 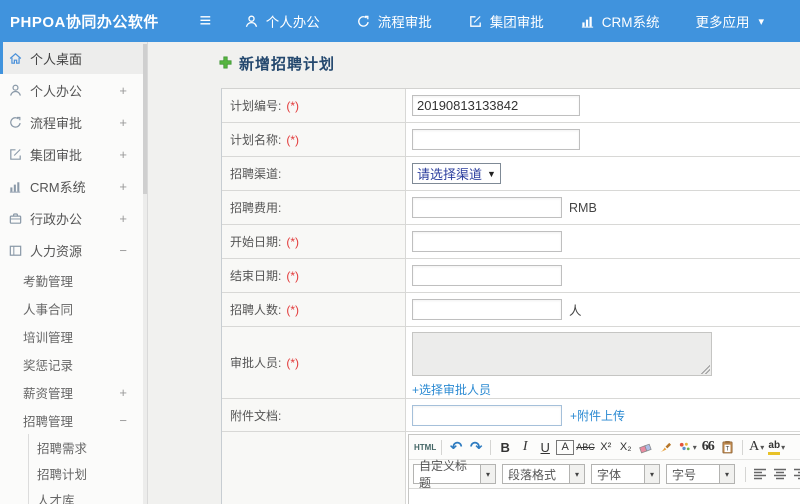 I want to click on sidebar-item-admin-office: 行政办公 +, so click(x=73, y=218).